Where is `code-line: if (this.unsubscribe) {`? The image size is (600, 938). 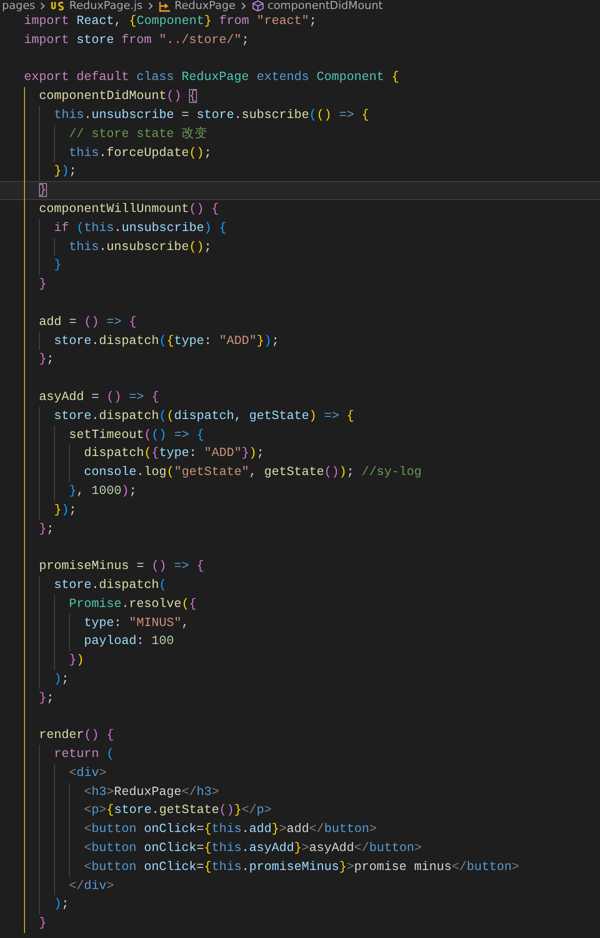 code-line: if (this.unsubscribe) { is located at coordinates (140, 227).